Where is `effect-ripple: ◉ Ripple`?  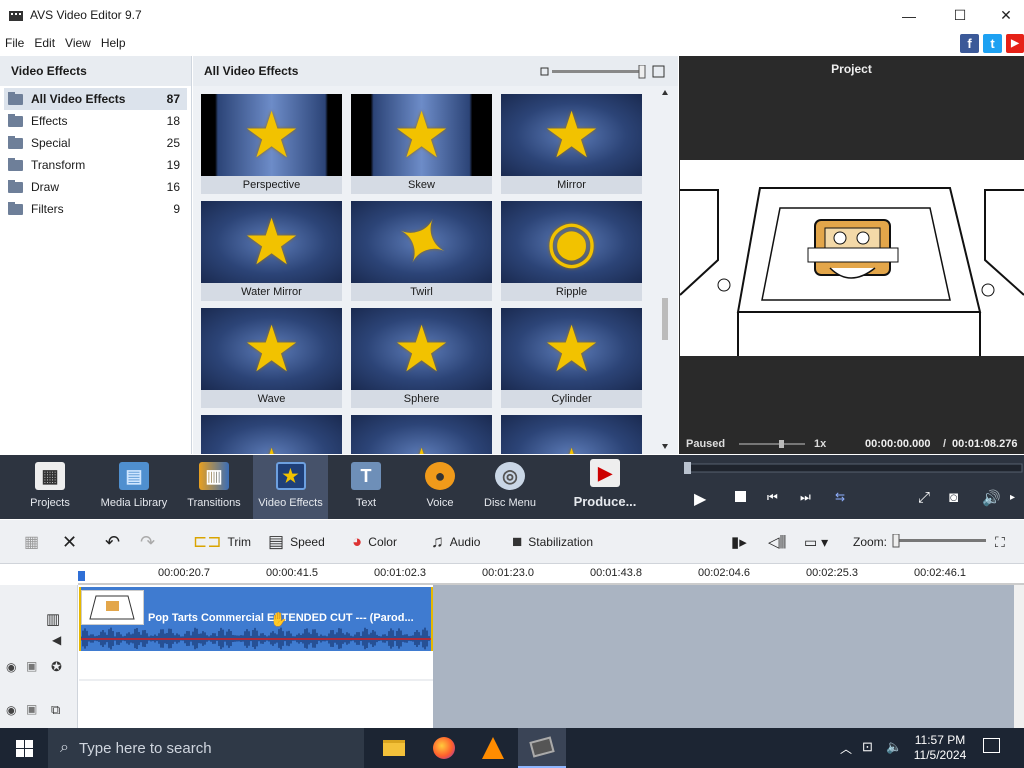 effect-ripple: ◉ Ripple is located at coordinates (571, 251).